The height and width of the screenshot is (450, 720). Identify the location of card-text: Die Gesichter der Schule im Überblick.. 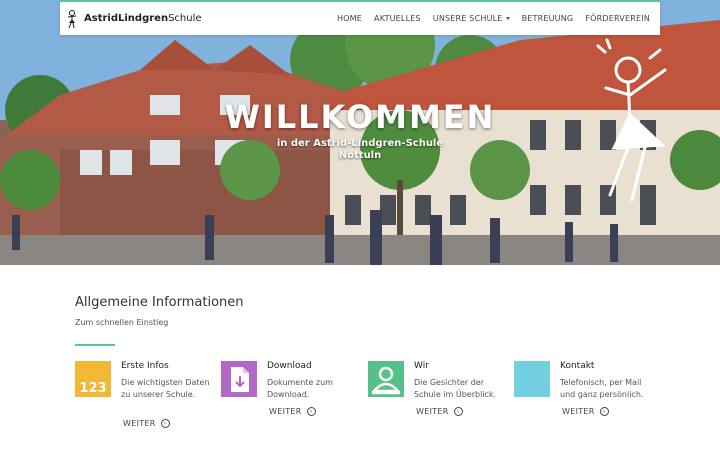
(455, 388).